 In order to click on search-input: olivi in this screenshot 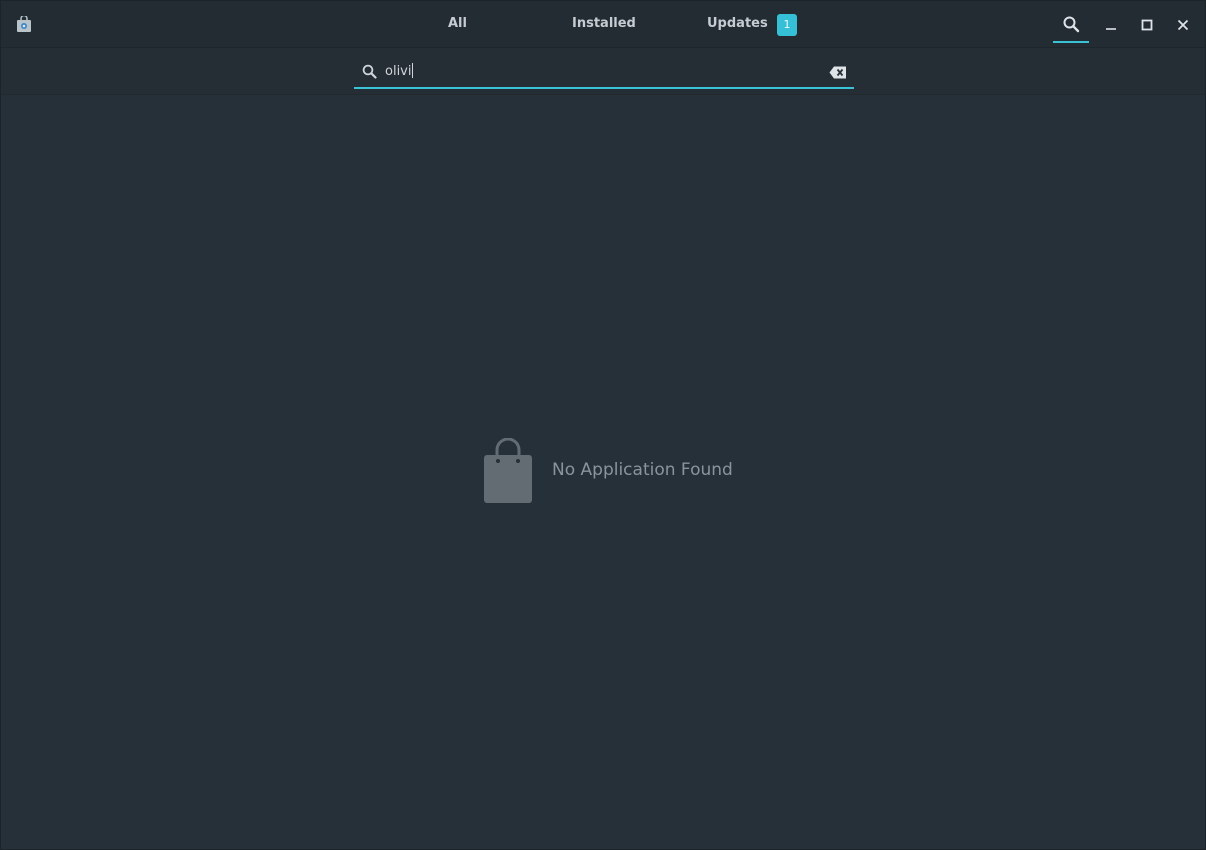, I will do `click(604, 72)`.